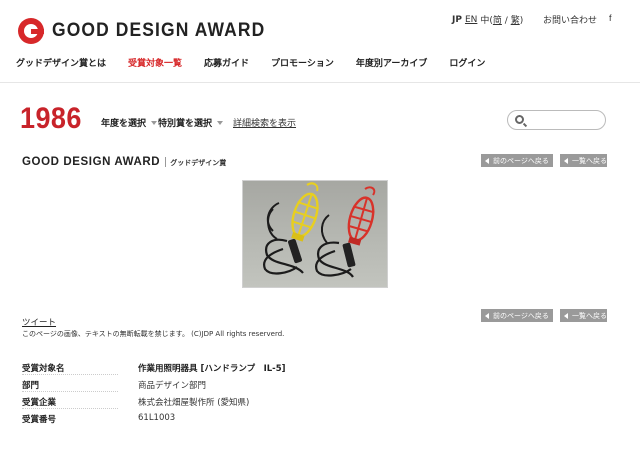 This screenshot has height=458, width=640. I want to click on product-photo, so click(315, 234).